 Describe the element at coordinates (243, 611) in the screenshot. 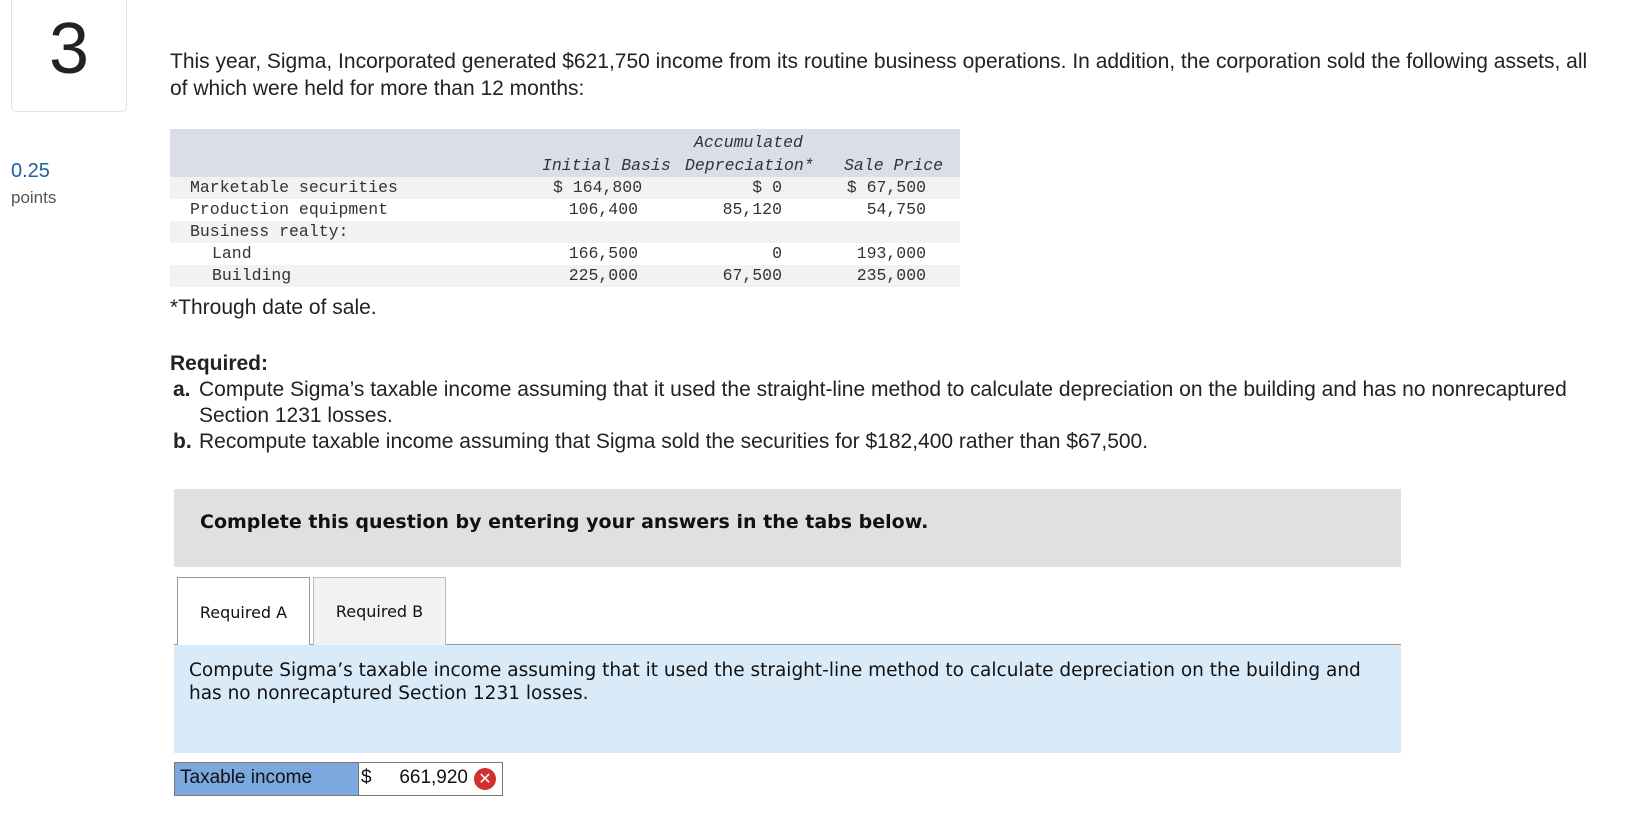

I see `tab-required-a: Required A` at that location.